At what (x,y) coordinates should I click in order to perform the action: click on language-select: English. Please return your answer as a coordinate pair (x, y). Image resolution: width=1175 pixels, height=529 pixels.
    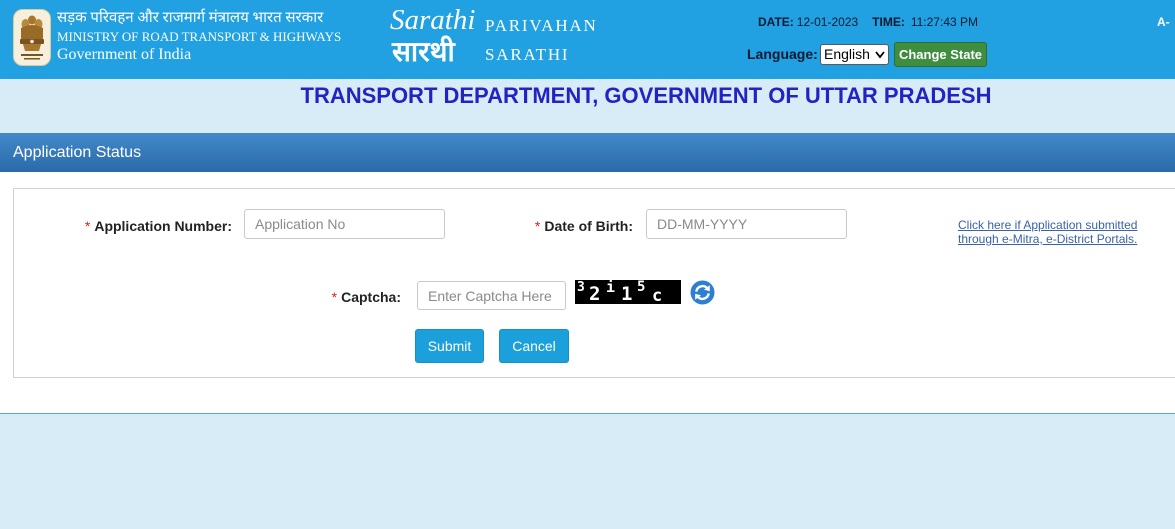
    Looking at the image, I should click on (854, 54).